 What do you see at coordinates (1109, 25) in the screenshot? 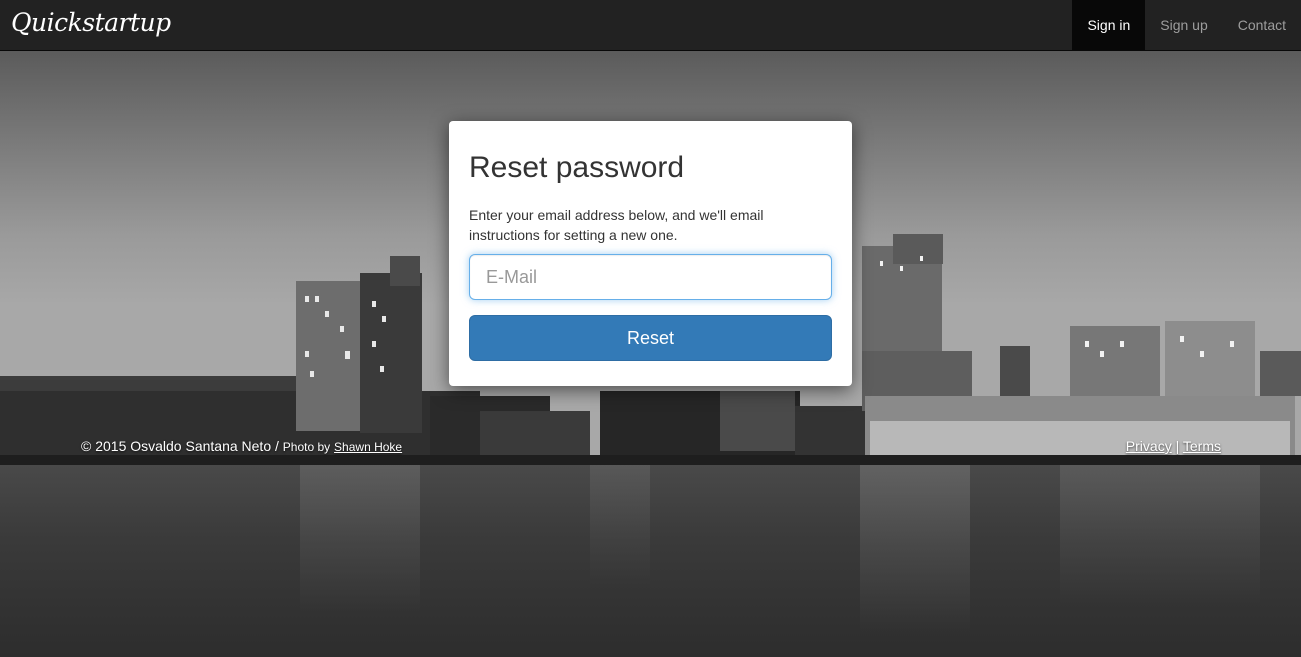
I see `nav-sign-in: Sign in` at bounding box center [1109, 25].